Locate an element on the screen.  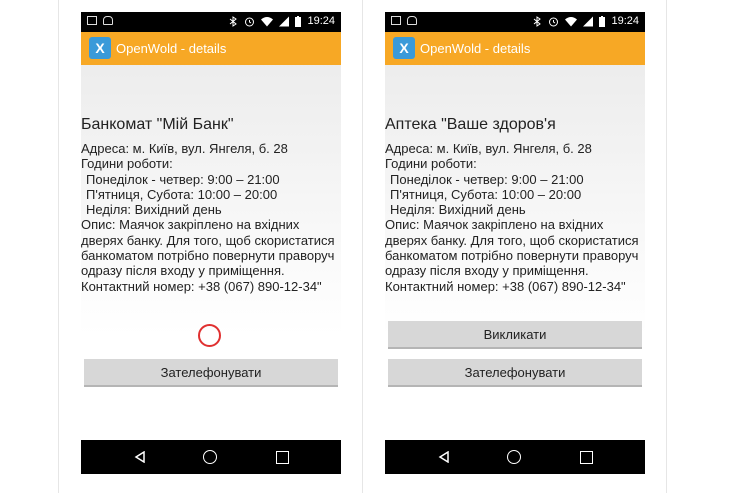
place-title: Аптека "Ваше здоров'я is located at coordinates (470, 124).